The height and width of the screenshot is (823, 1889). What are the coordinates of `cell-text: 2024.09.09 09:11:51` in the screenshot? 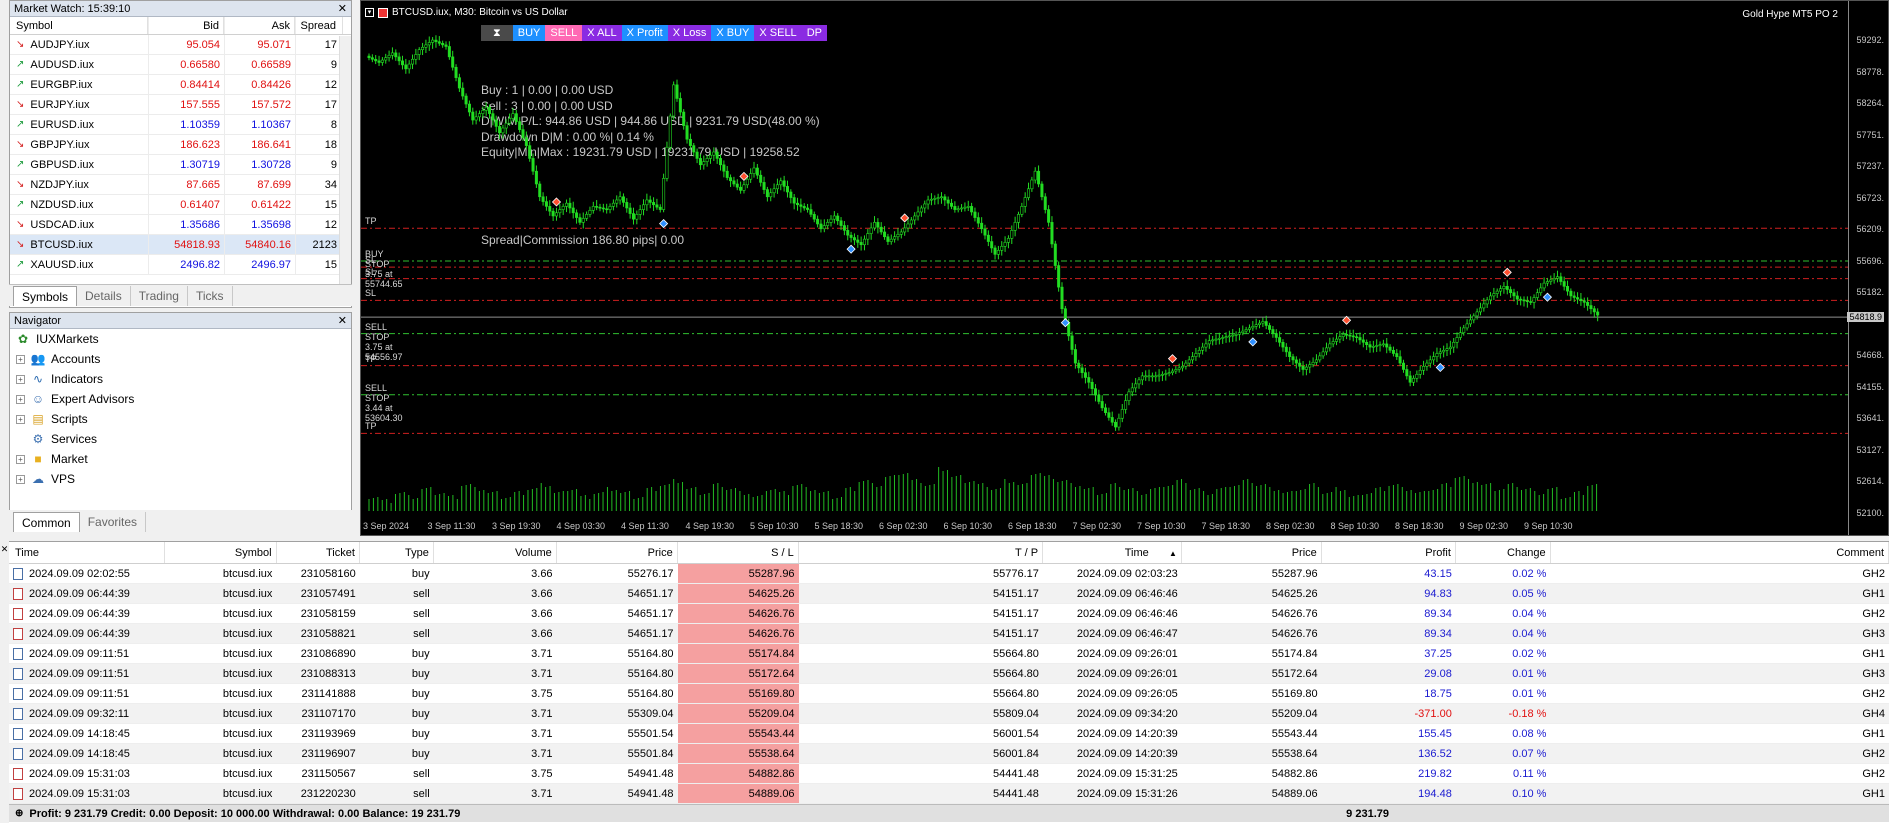 It's located at (79, 693).